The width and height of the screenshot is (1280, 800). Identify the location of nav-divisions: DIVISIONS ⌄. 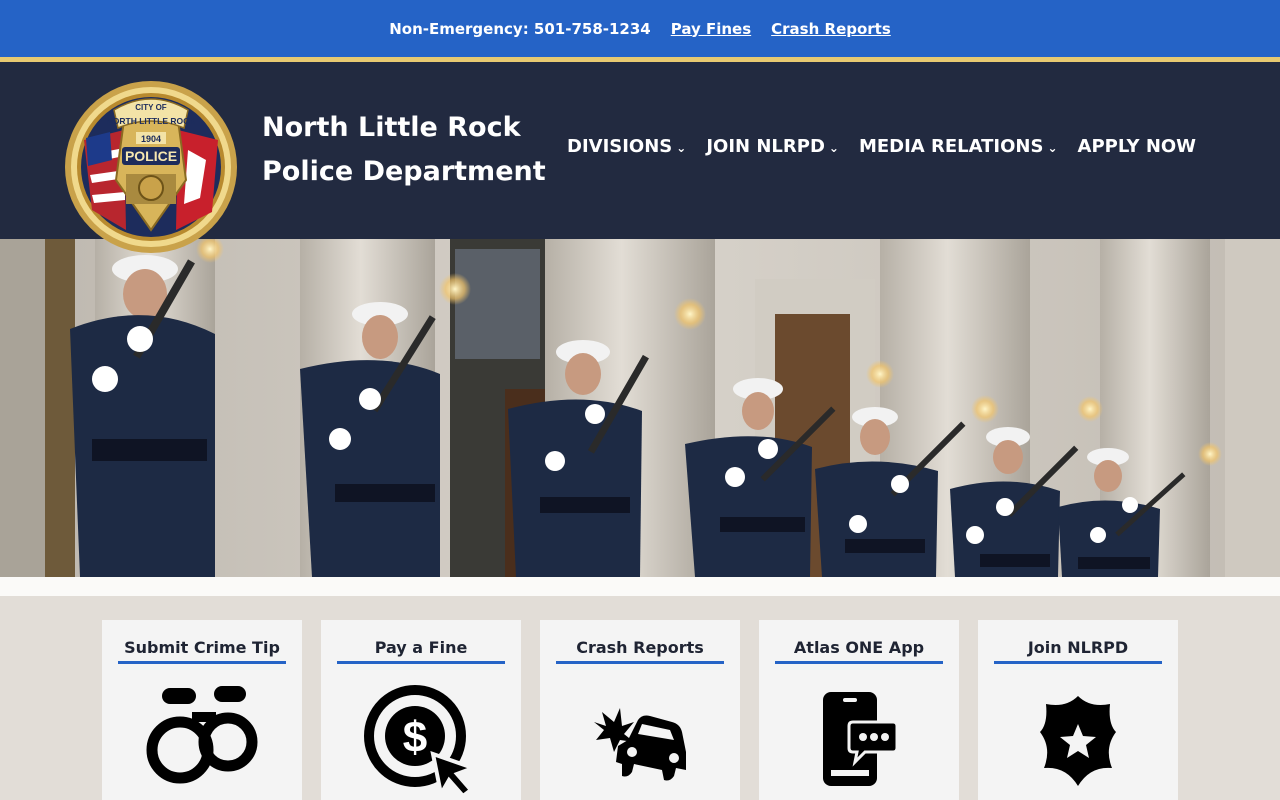
(626, 146).